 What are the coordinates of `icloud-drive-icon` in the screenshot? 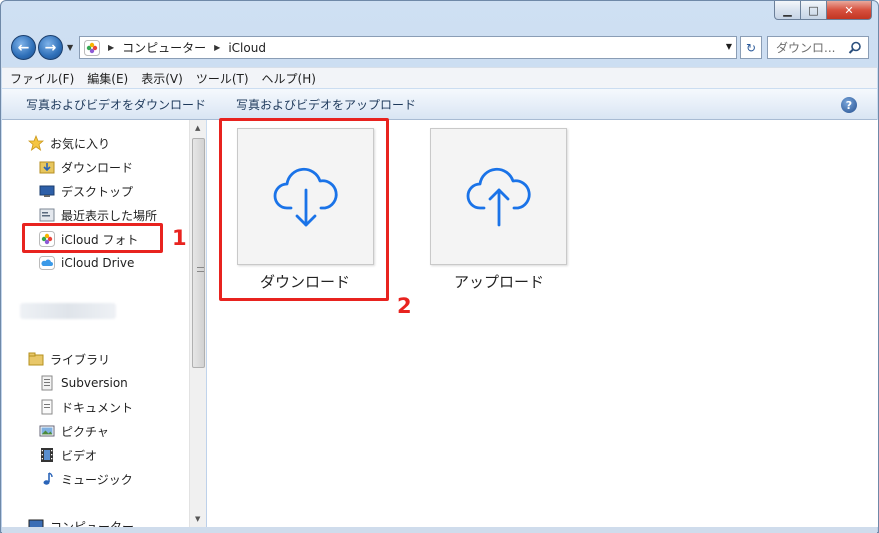 It's located at (47, 263).